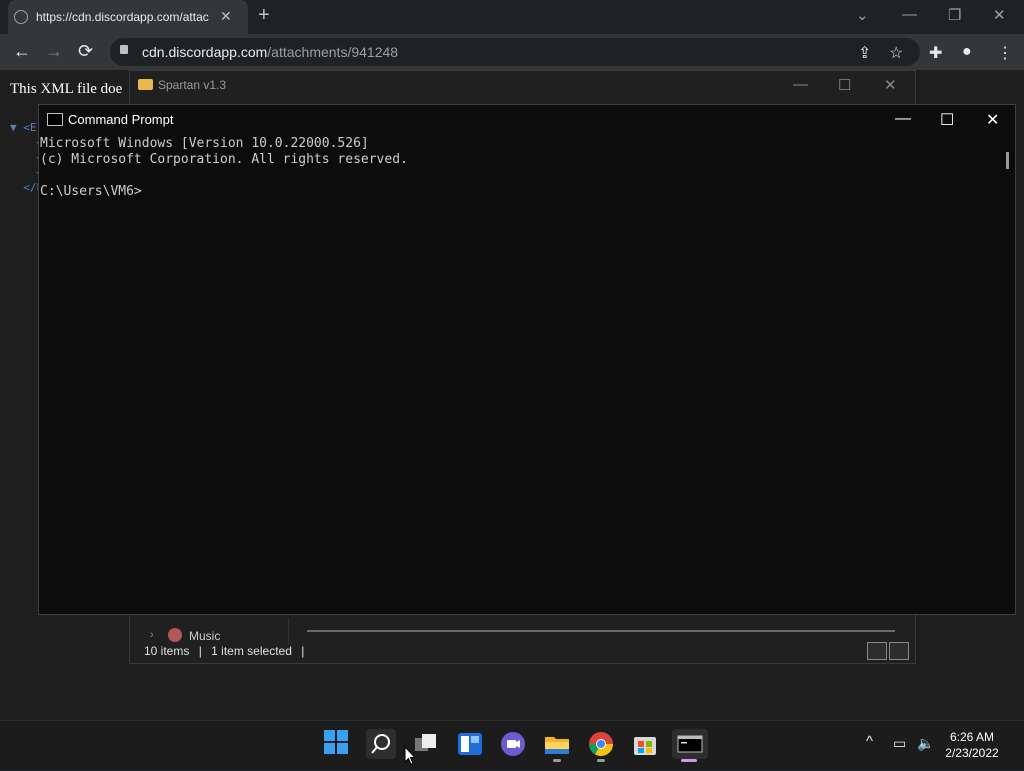 This screenshot has width=1024, height=771. I want to click on pane-divider, so click(288, 631).